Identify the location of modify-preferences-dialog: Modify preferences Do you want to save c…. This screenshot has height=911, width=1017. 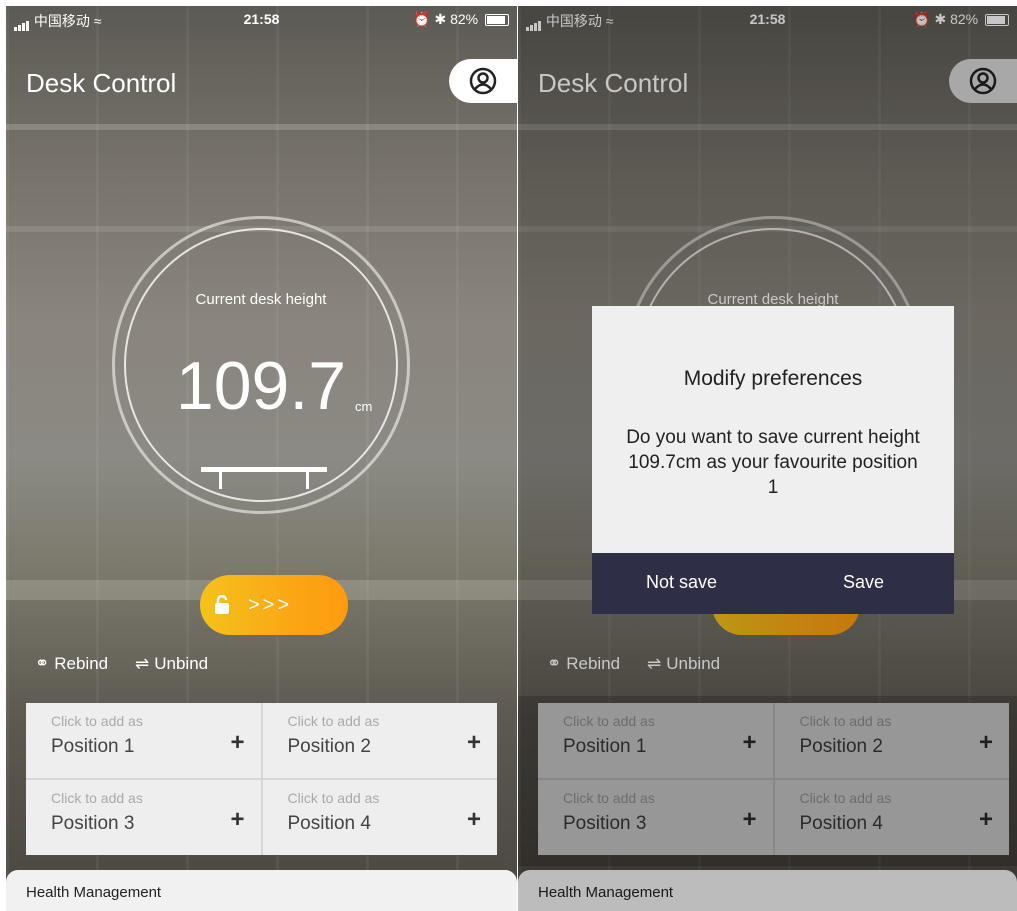
(773, 460).